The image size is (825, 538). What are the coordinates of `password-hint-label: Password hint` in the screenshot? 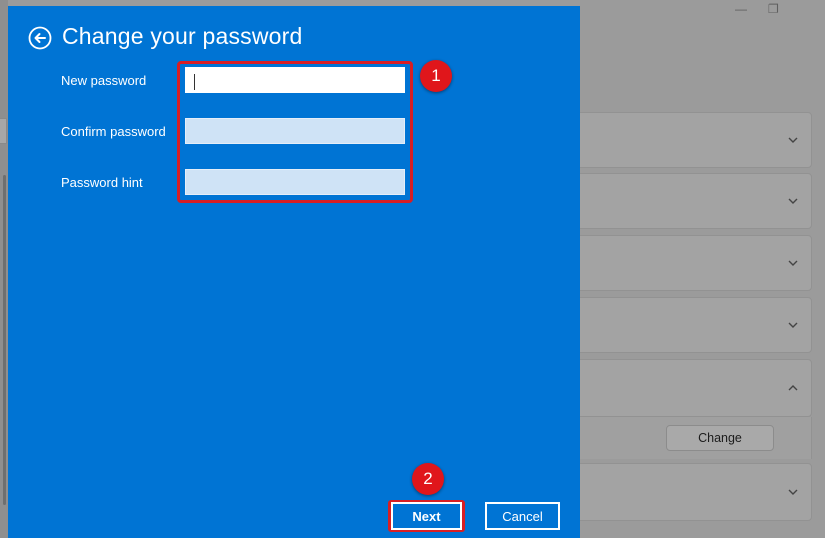 It's located at (102, 182).